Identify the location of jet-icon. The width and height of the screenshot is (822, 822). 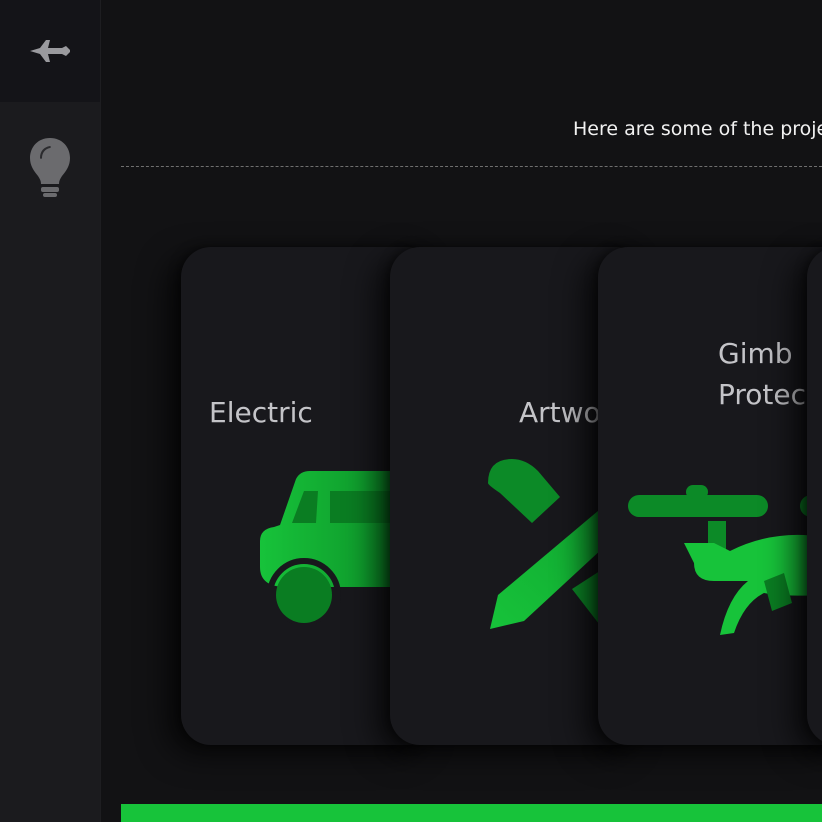
(50, 51).